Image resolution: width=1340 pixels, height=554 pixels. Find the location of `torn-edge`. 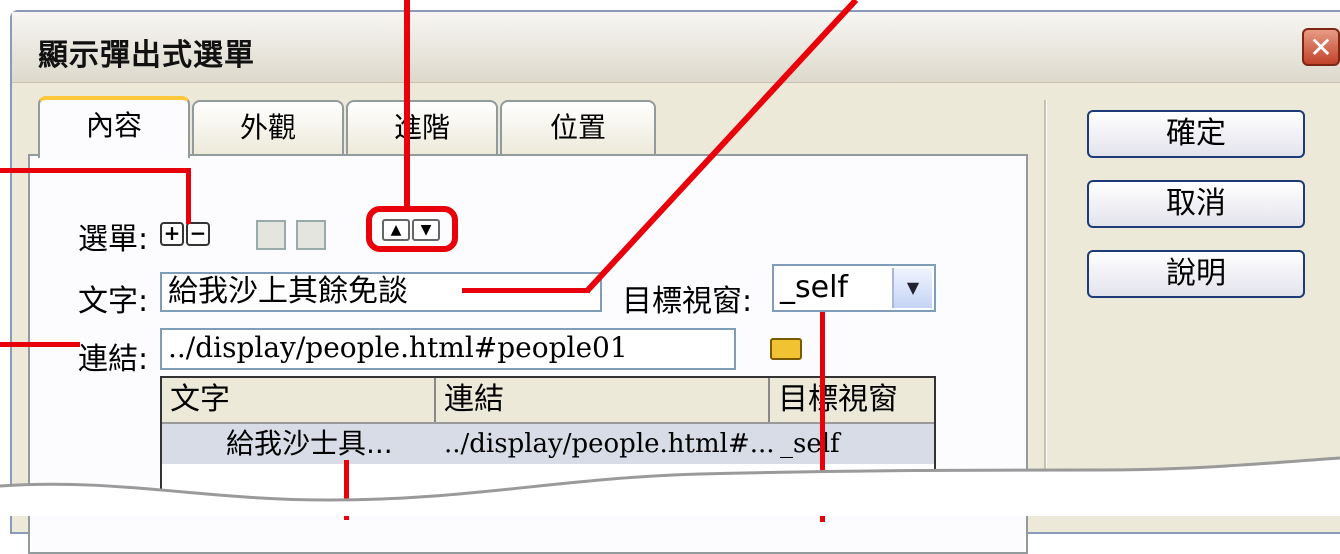

torn-edge is located at coordinates (670, 486).